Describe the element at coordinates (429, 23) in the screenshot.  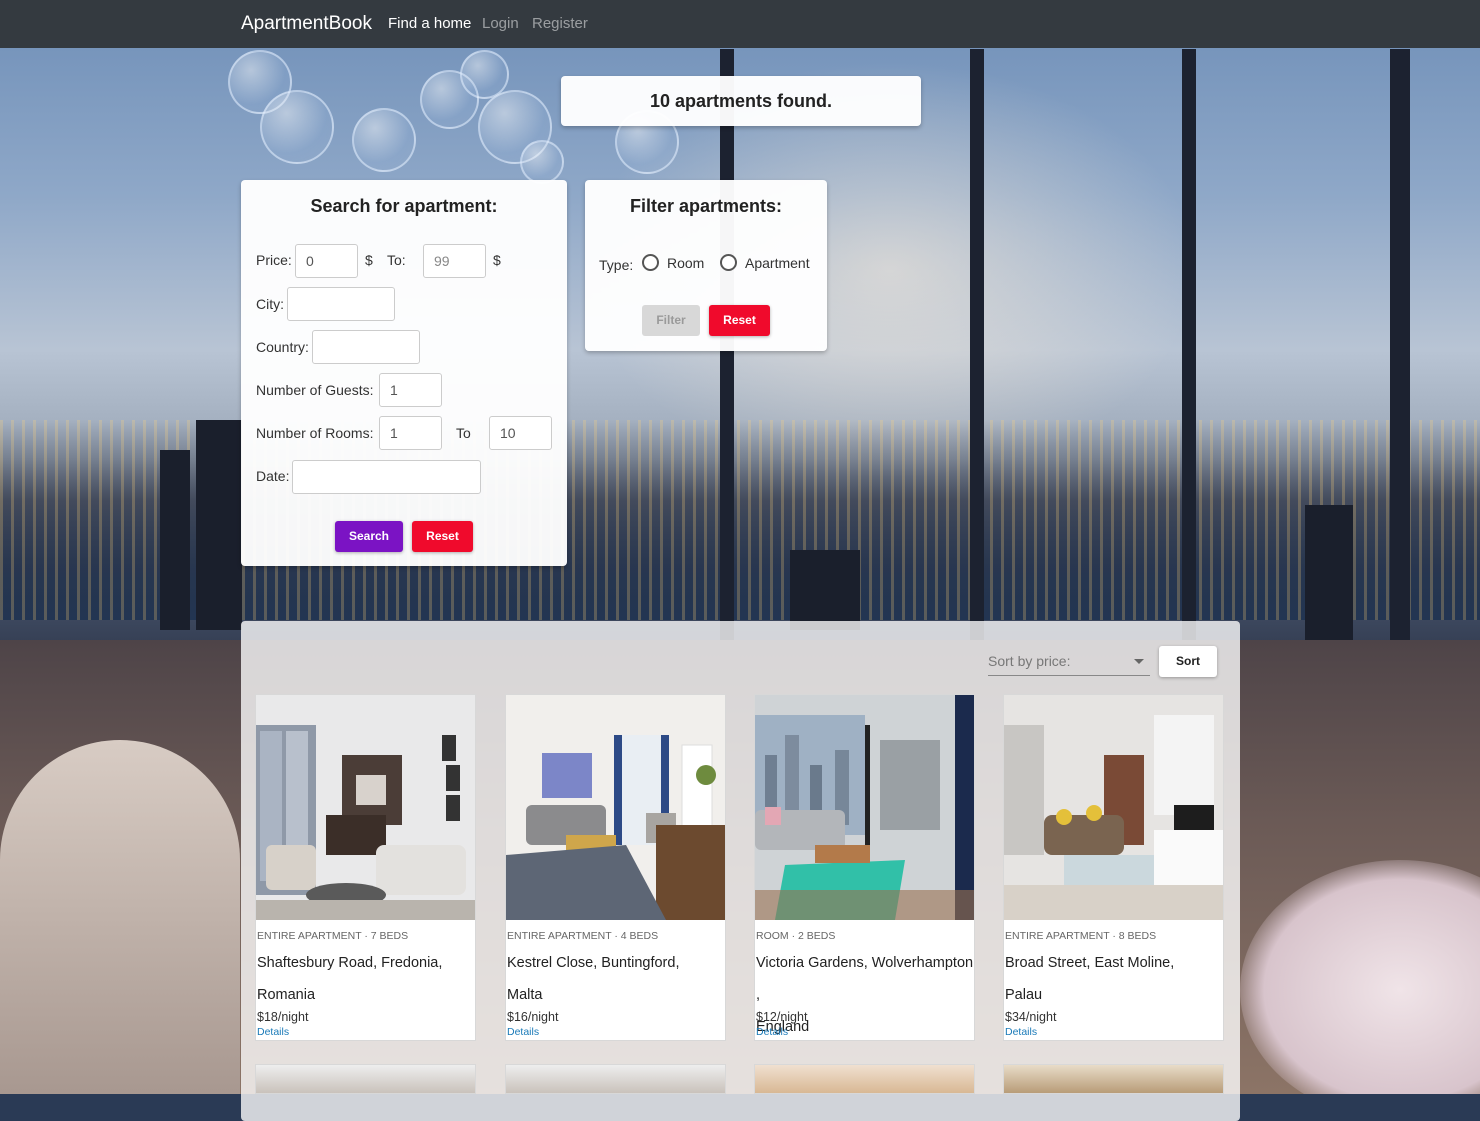
I see `nav-find-home: Find a home` at that location.